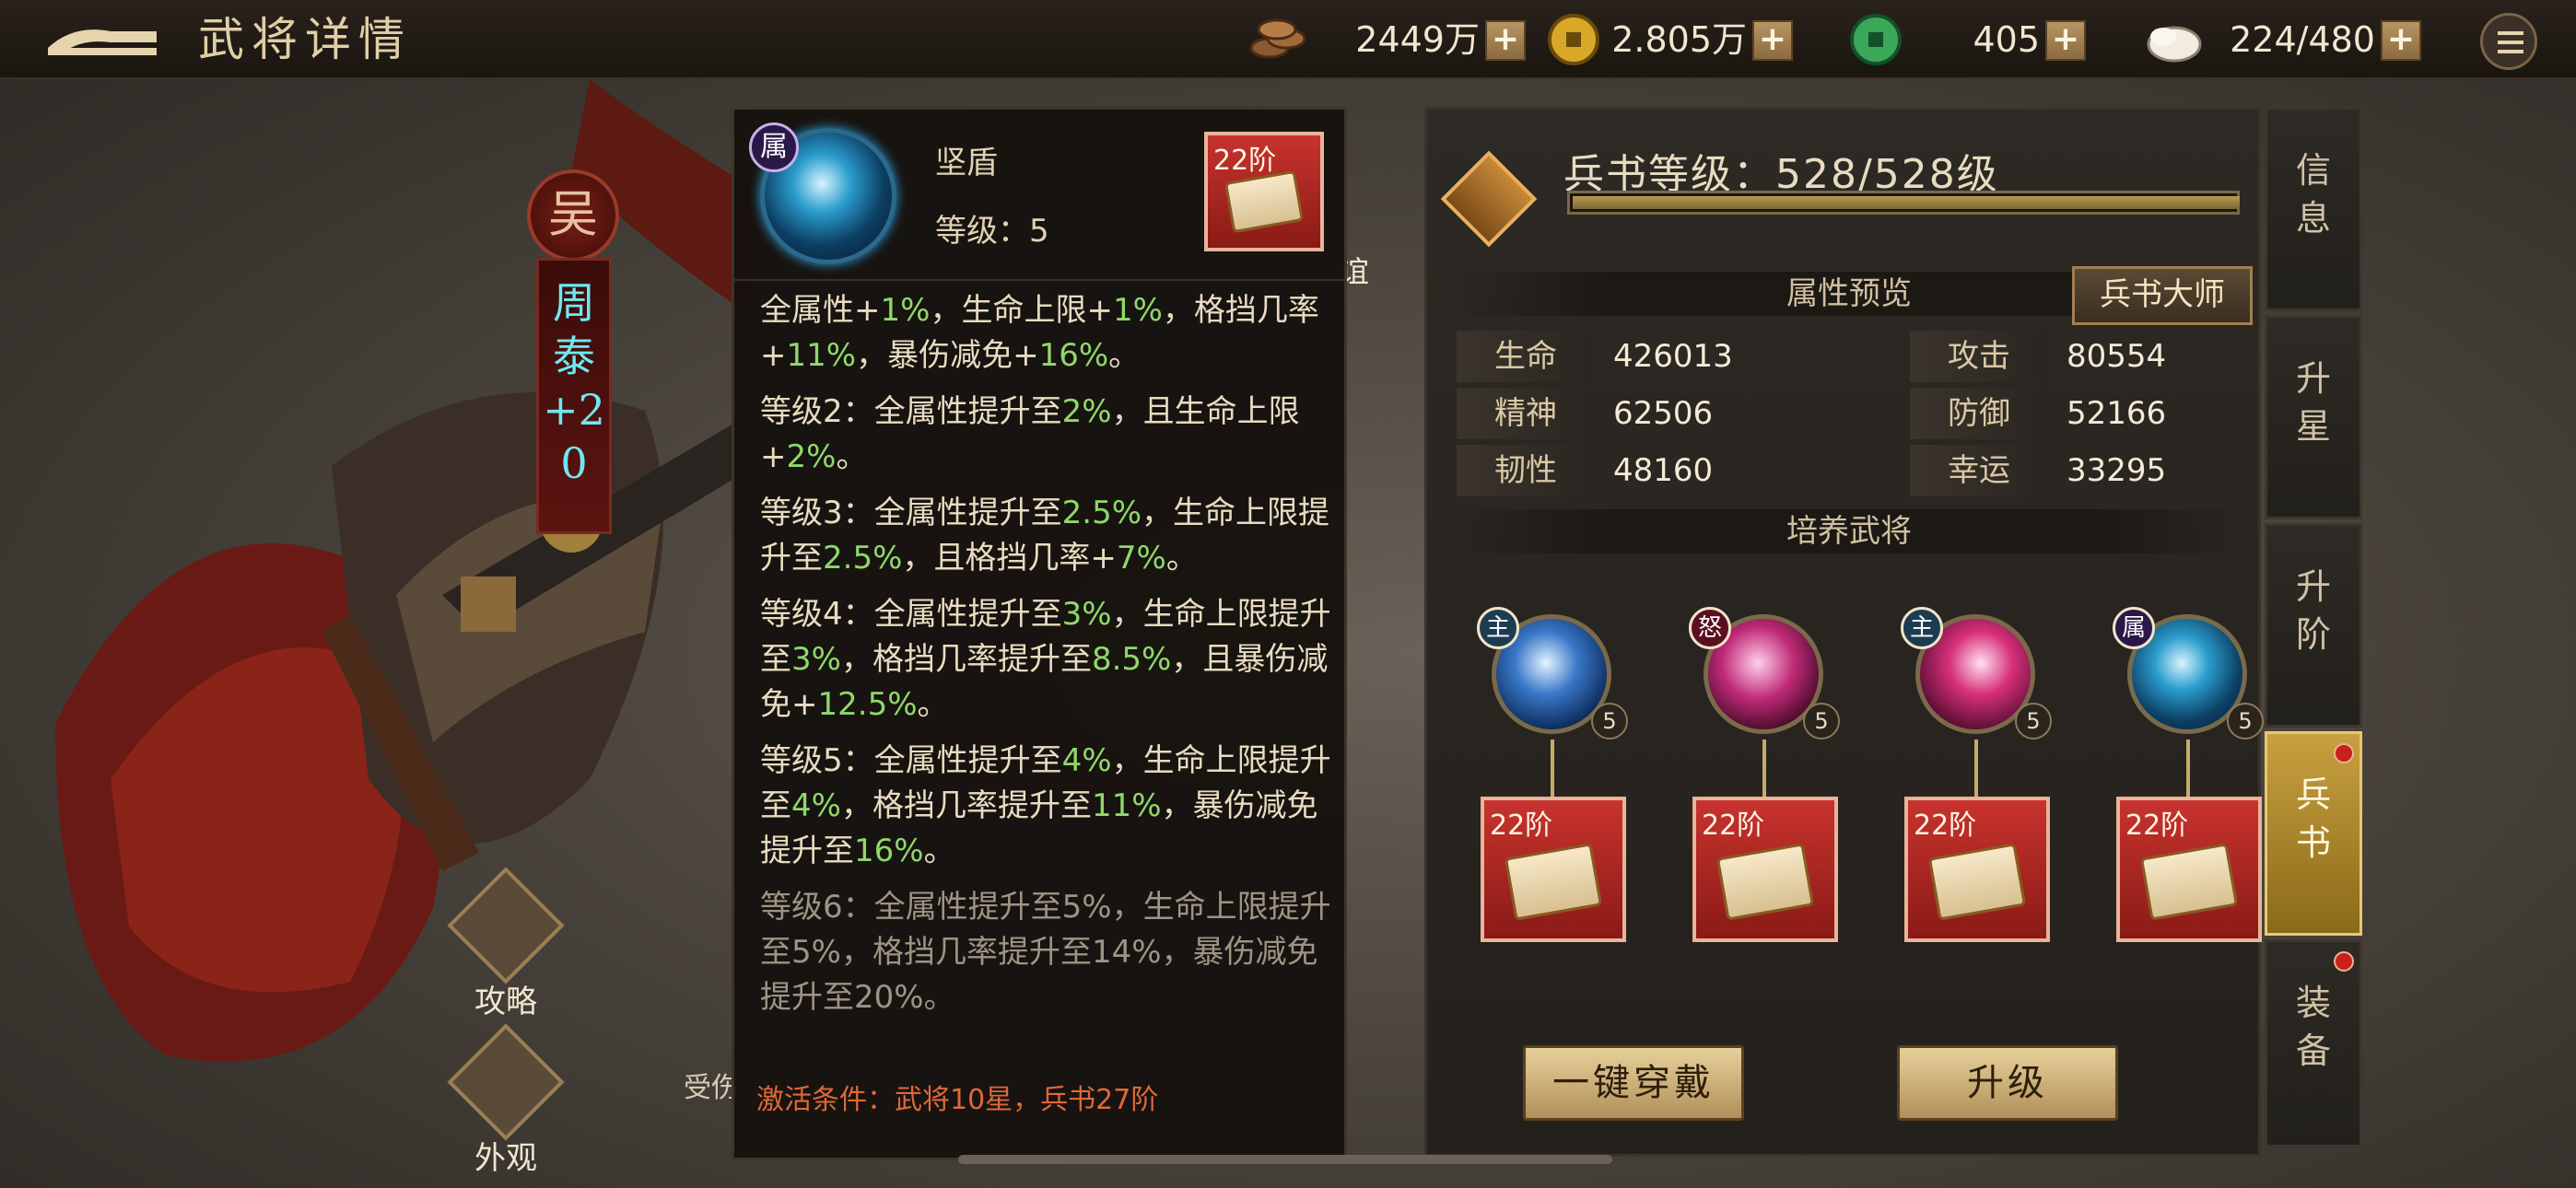 This screenshot has width=2576, height=1188. I want to click on stat-value: 48160, so click(1663, 470).